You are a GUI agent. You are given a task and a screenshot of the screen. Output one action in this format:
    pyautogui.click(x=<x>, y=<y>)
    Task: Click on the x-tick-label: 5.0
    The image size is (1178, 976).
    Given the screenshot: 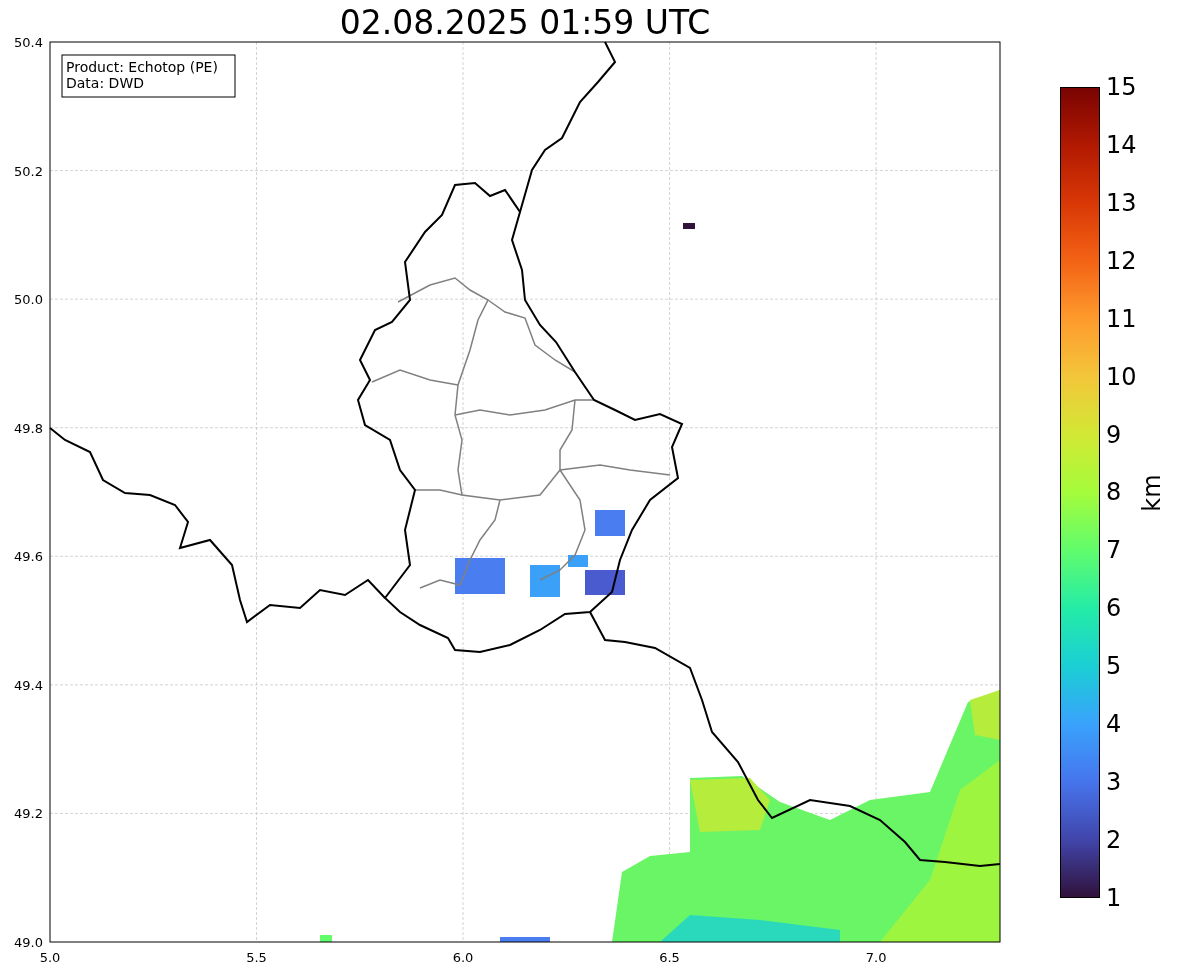 What is the action you would take?
    pyautogui.click(x=50, y=957)
    